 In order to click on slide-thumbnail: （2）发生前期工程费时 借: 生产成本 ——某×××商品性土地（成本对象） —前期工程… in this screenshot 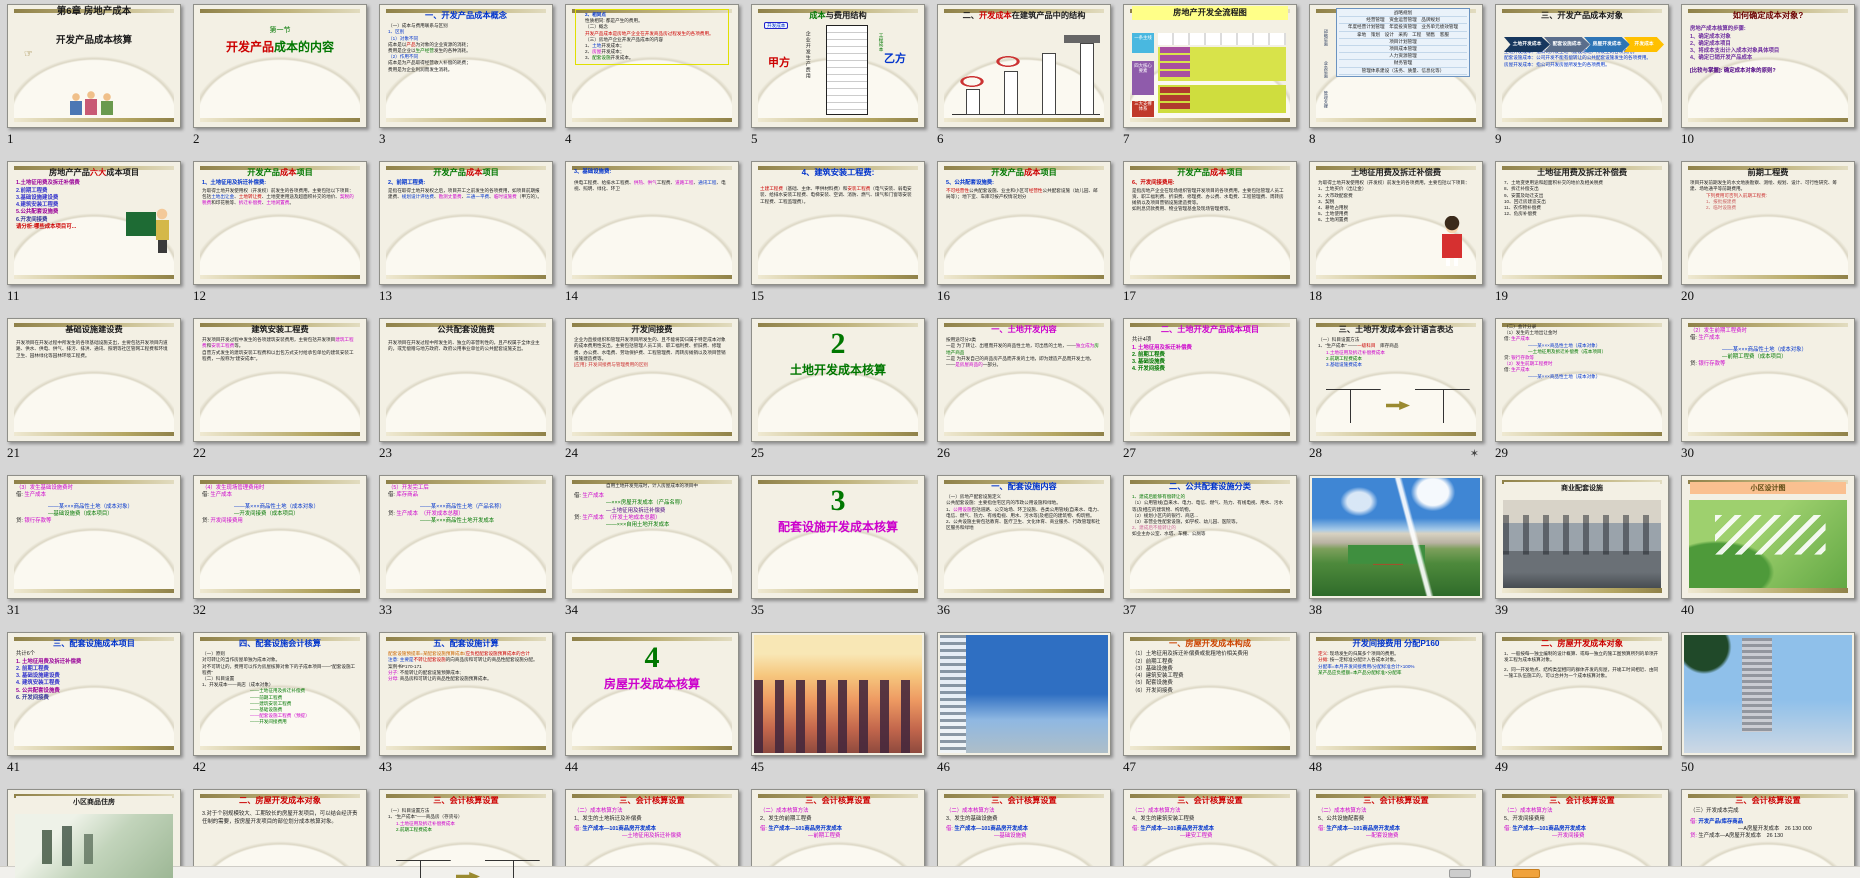, I will do `click(1768, 380)`.